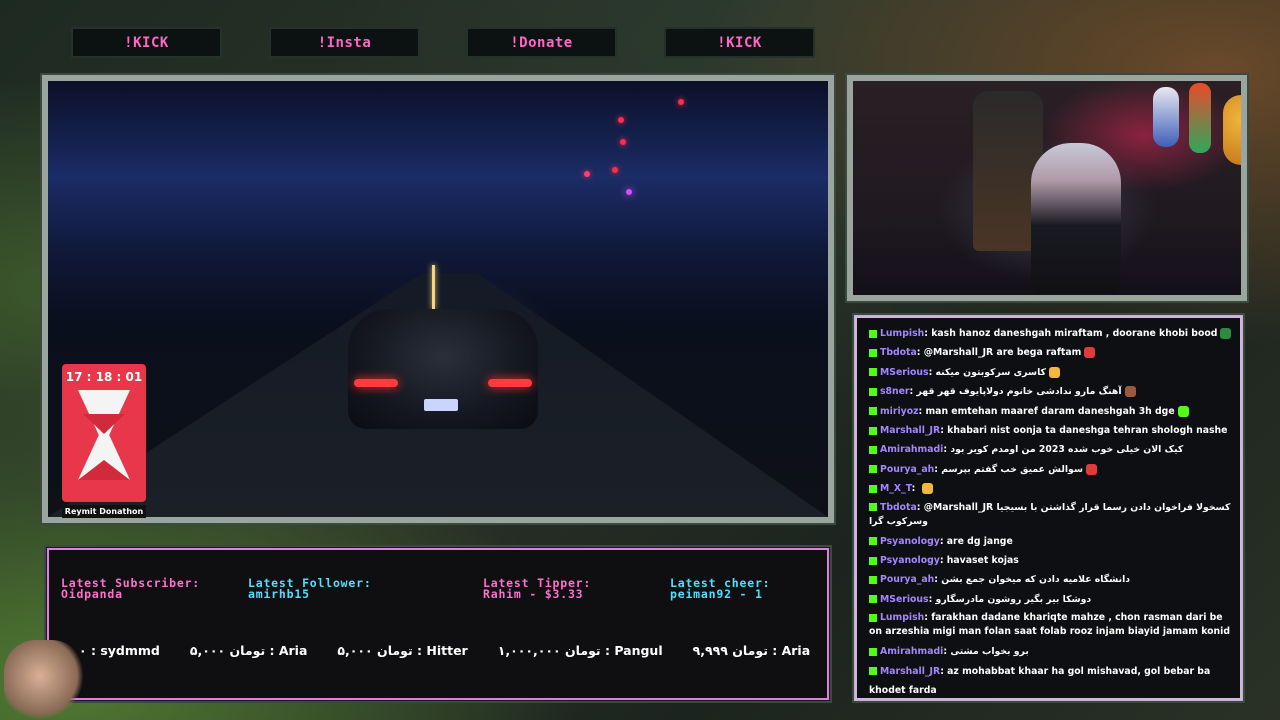  Describe the element at coordinates (441, 405) in the screenshot. I see `license-plate` at that location.